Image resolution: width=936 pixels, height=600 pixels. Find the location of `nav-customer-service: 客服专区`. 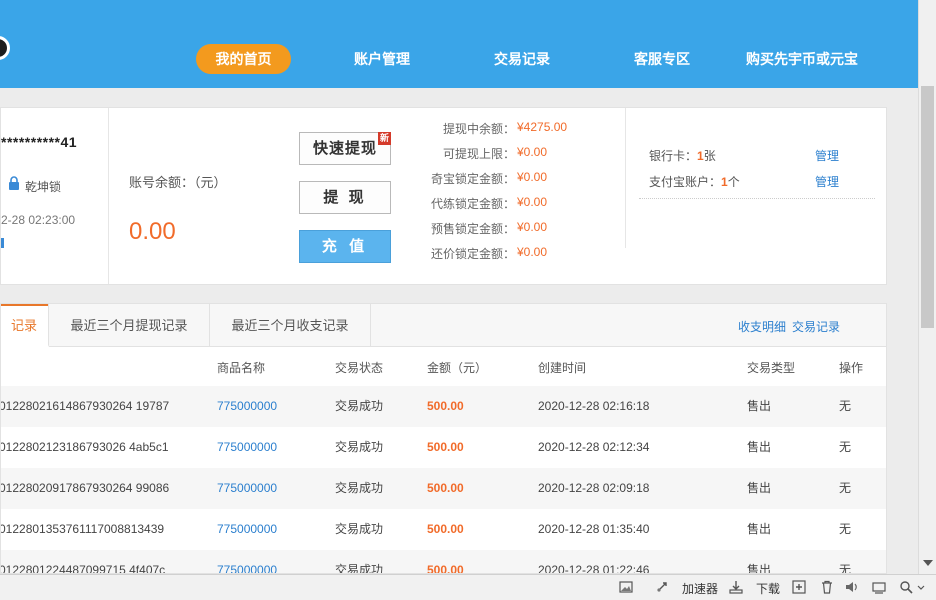

nav-customer-service: 客服专区 is located at coordinates (662, 59).